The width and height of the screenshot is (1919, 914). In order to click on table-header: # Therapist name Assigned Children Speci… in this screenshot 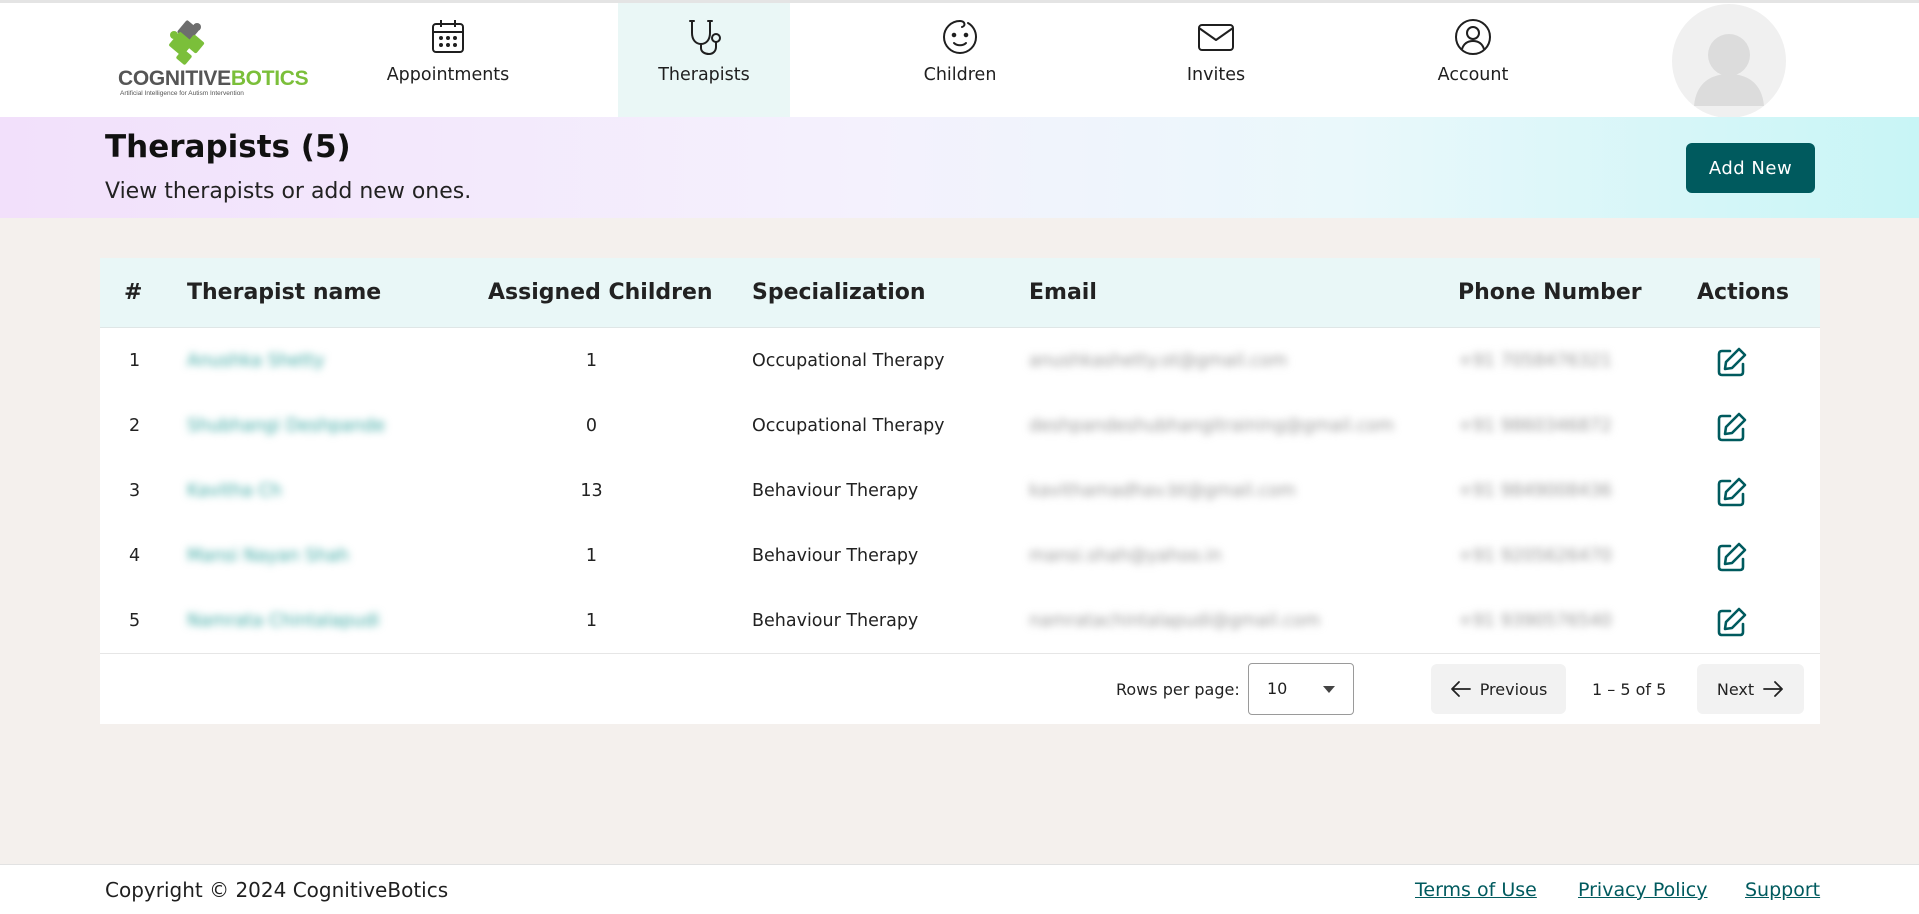, I will do `click(960, 293)`.